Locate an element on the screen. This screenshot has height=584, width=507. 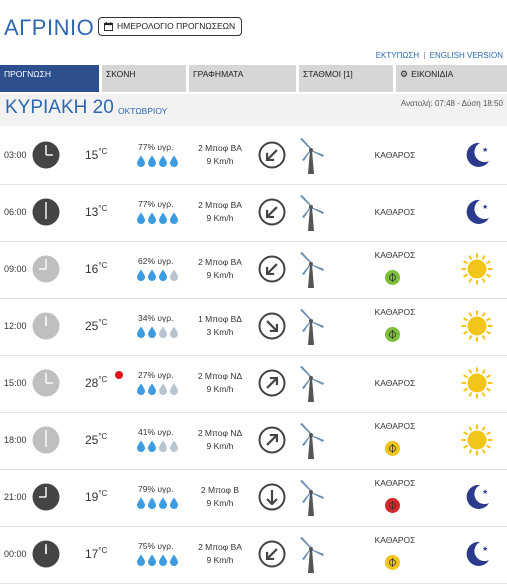
row-temperature: 15°C is located at coordinates (96, 154).